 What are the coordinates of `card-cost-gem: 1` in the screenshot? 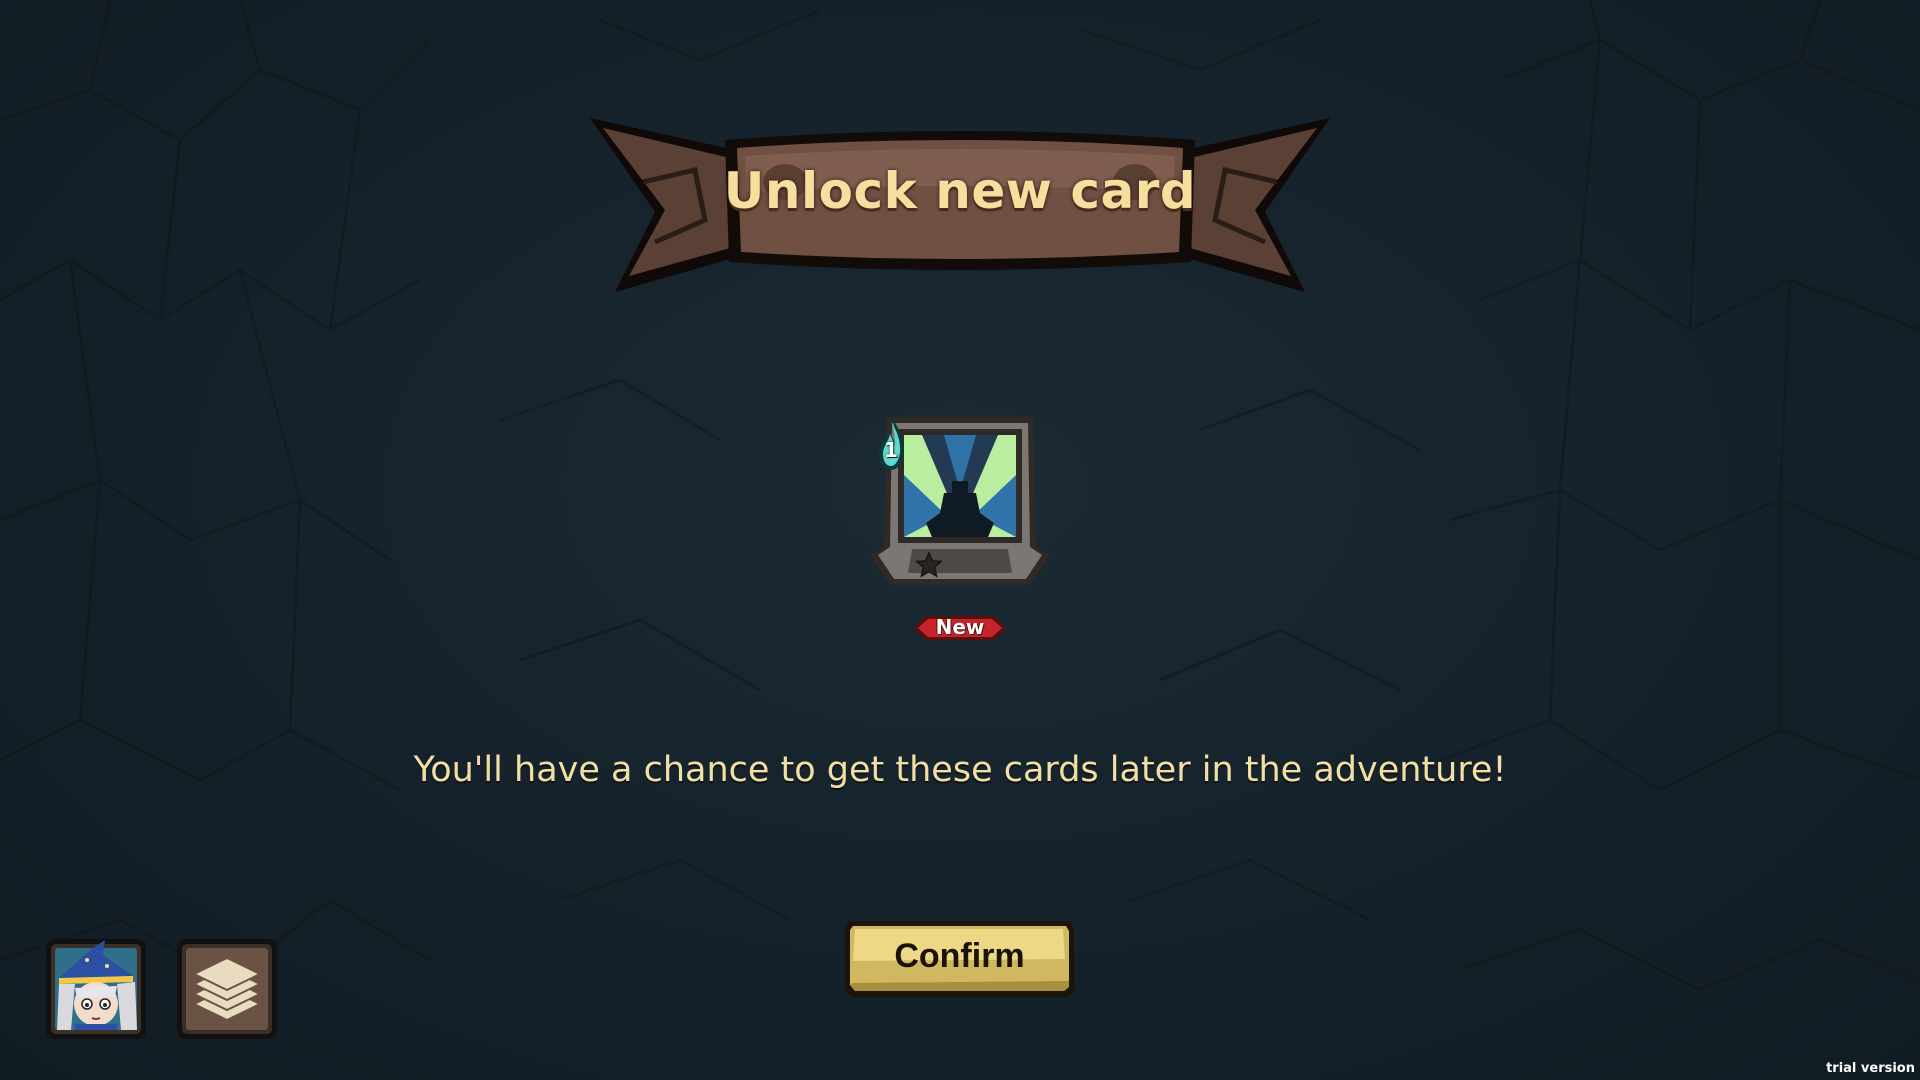 It's located at (892, 444).